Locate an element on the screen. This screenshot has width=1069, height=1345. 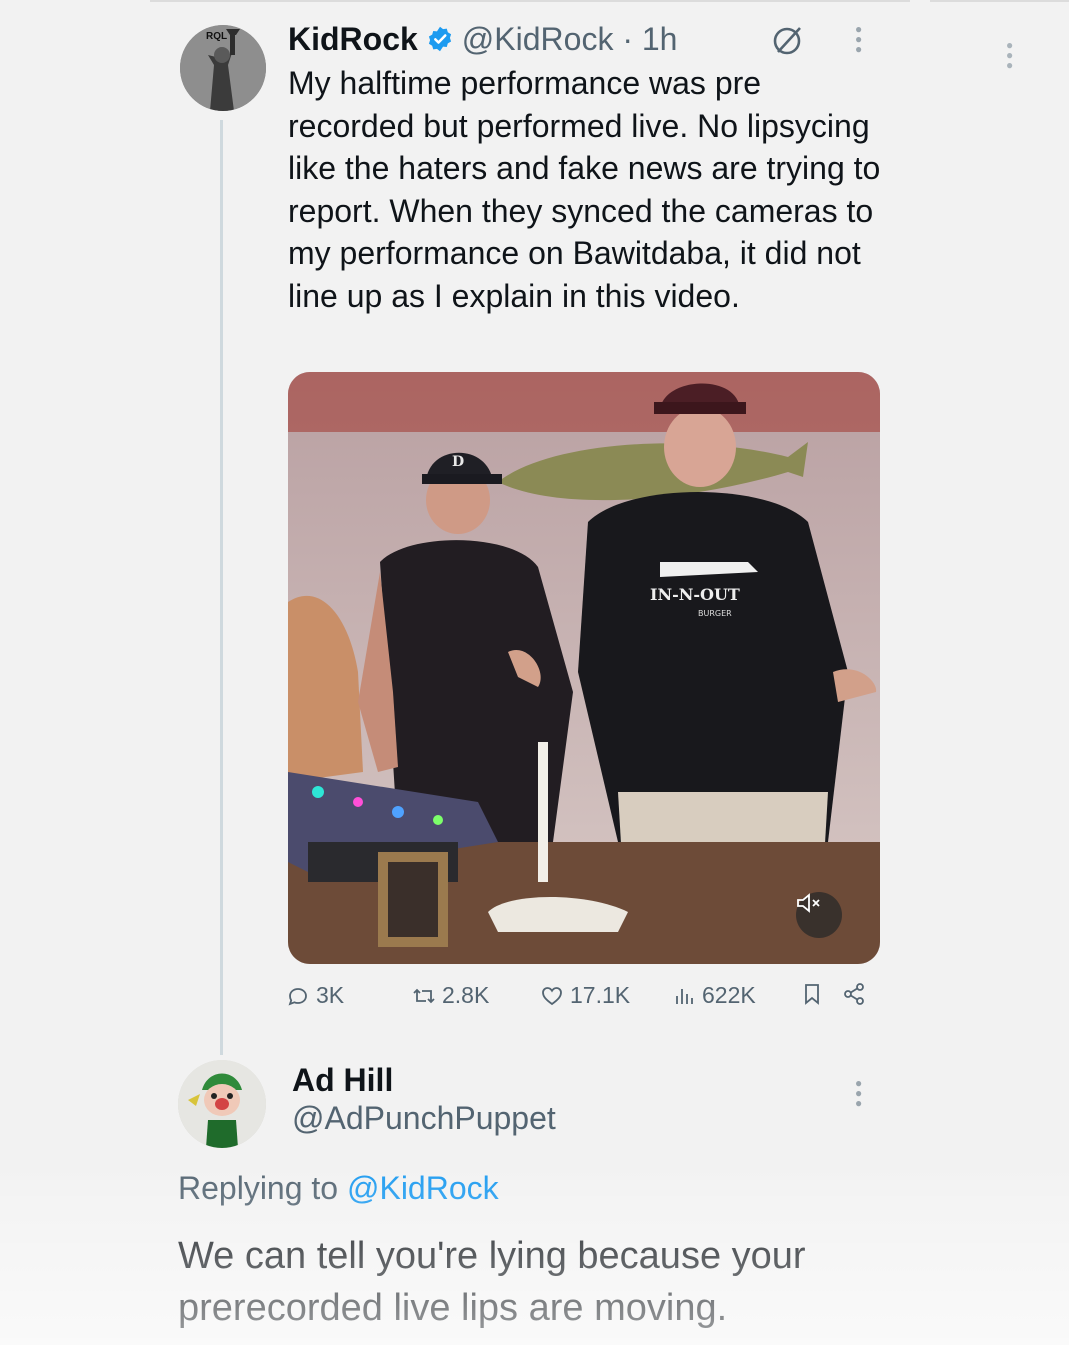
views-icon is located at coordinates (684, 996).